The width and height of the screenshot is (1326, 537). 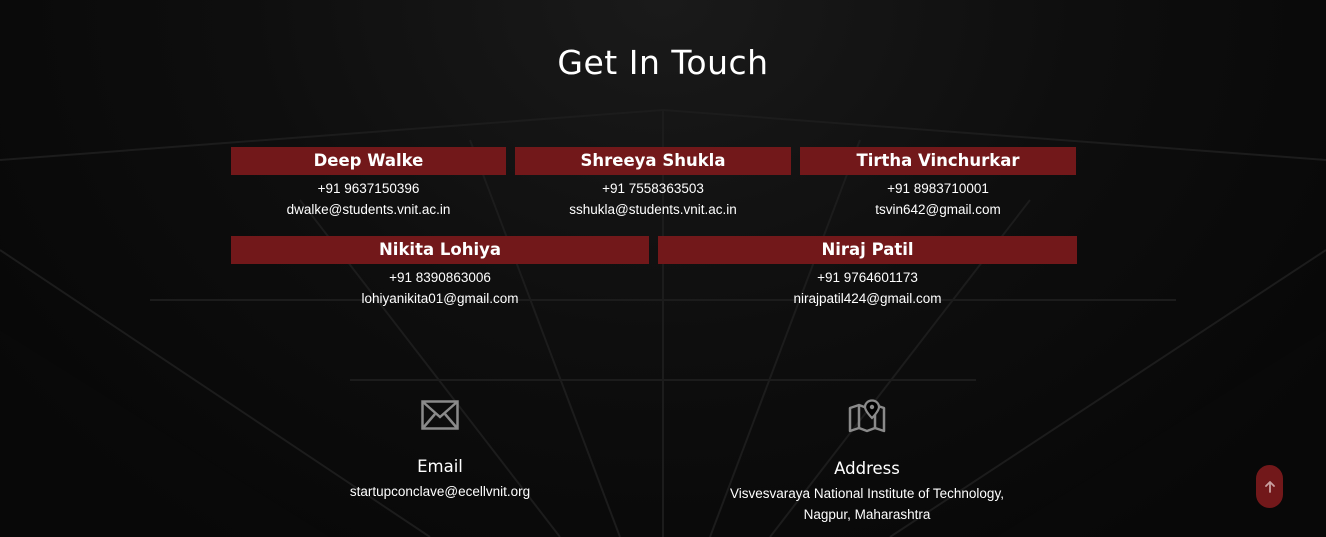 I want to click on email-label: Email, so click(x=440, y=466).